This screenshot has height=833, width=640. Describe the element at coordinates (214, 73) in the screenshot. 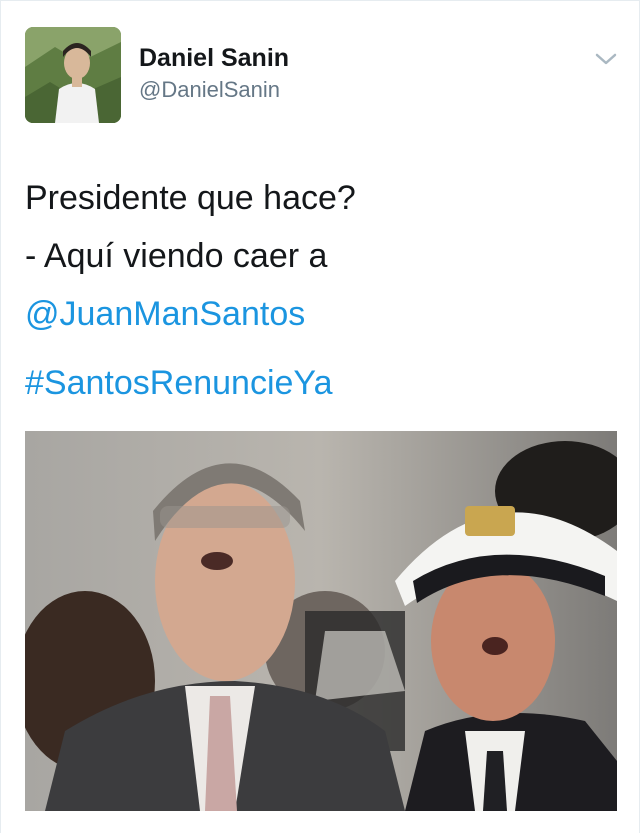

I see `author-names: Daniel Sanin @DanielSanin` at that location.